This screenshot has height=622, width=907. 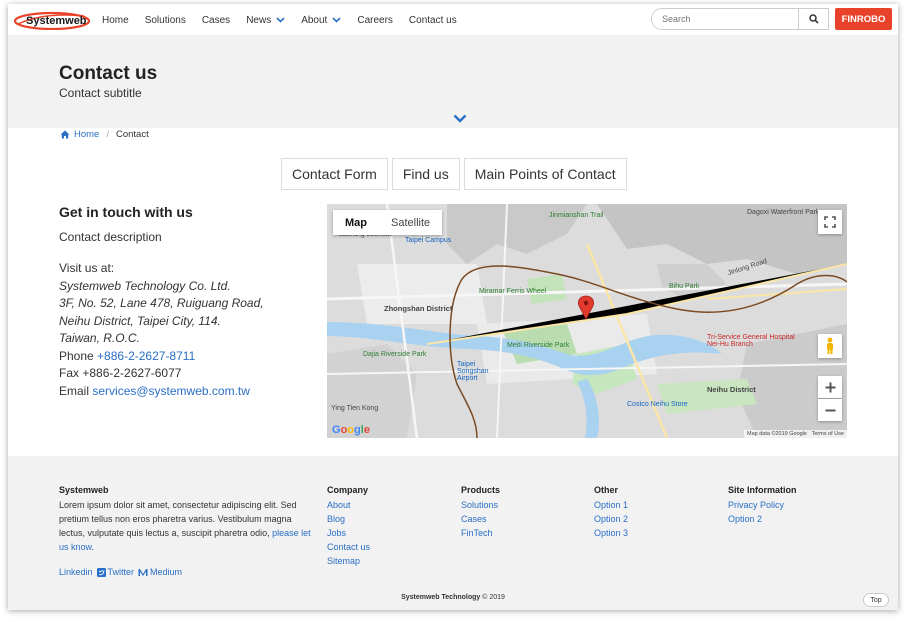 I want to click on email-link: services@systemweb.com.tw, so click(x=171, y=391).